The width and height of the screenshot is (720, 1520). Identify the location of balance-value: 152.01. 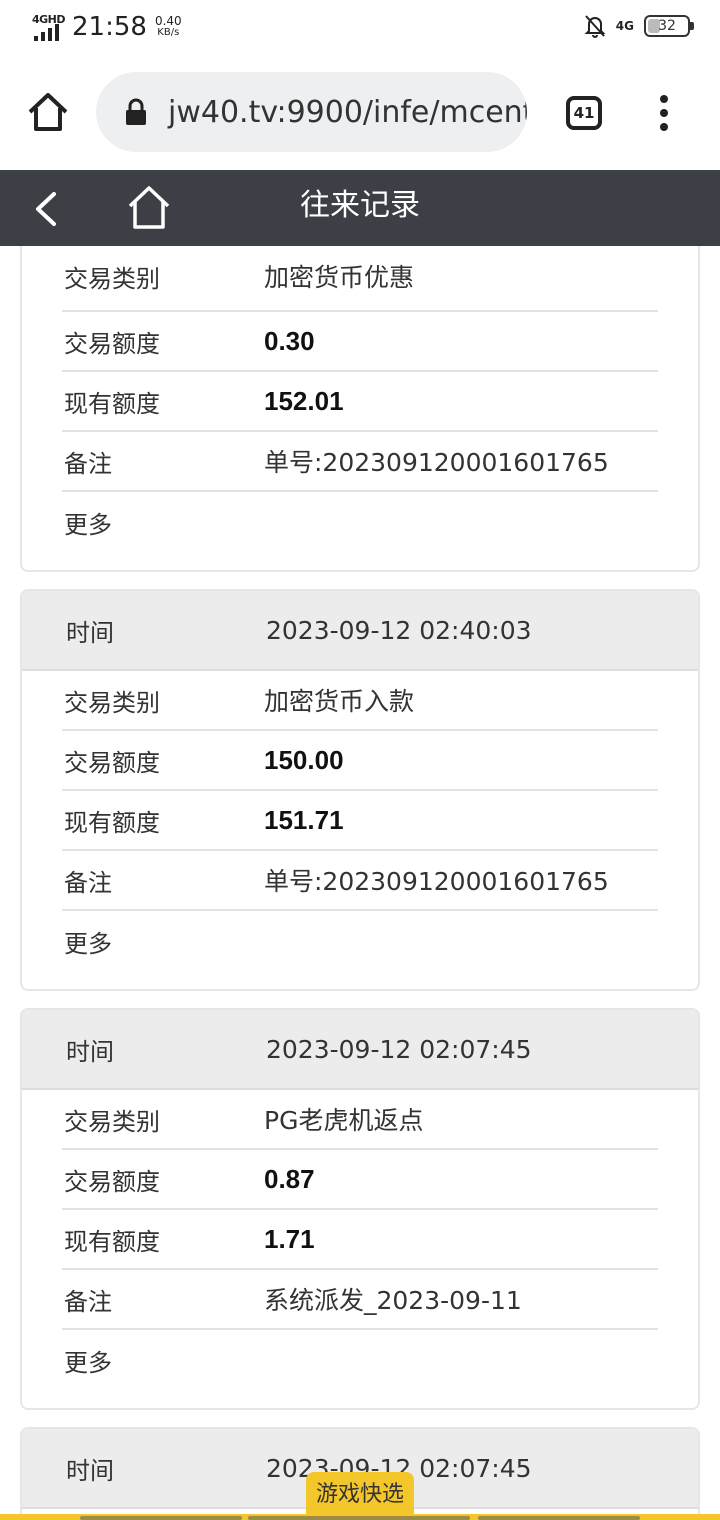
(304, 400).